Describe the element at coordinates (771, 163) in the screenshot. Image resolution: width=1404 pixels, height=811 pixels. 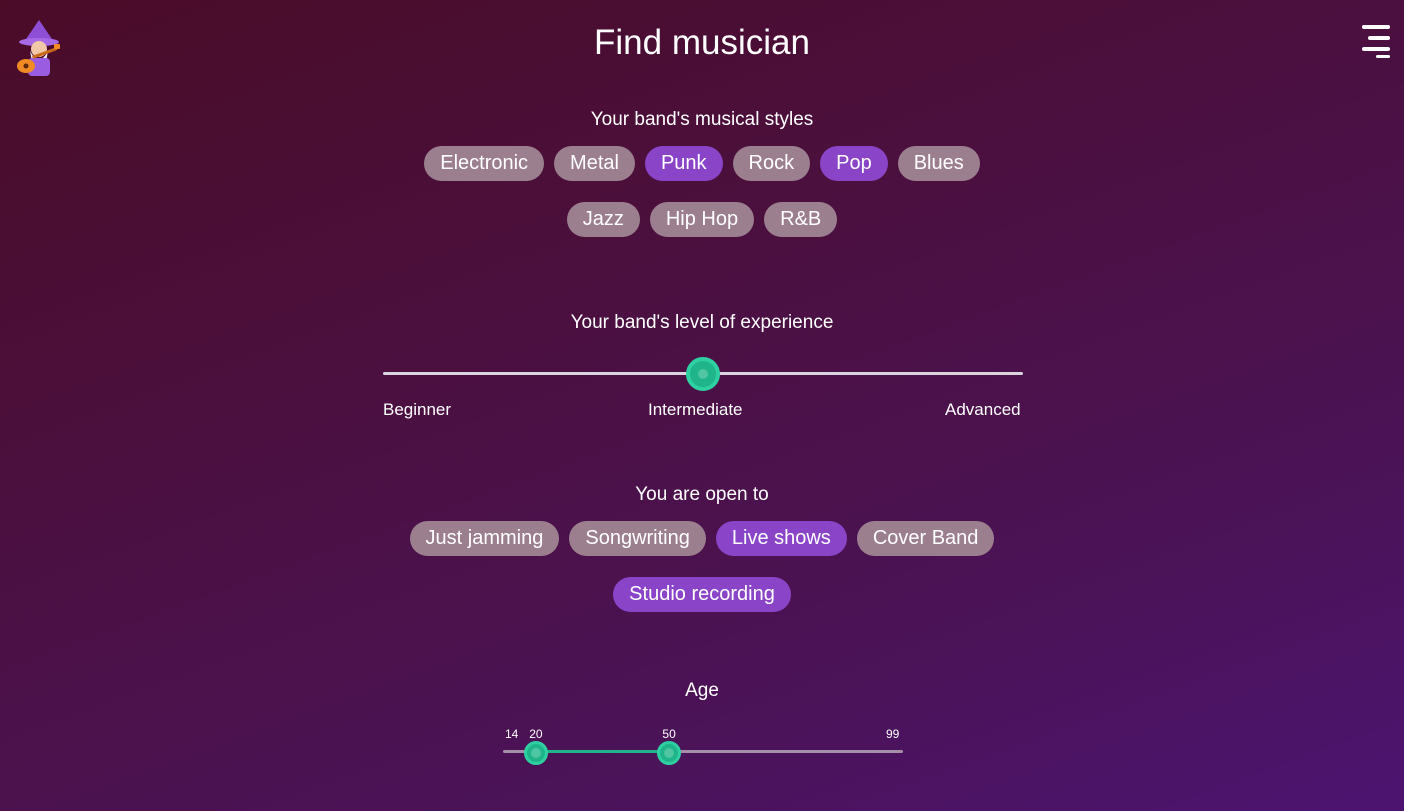
I see `style-chip-rock: Rock` at that location.